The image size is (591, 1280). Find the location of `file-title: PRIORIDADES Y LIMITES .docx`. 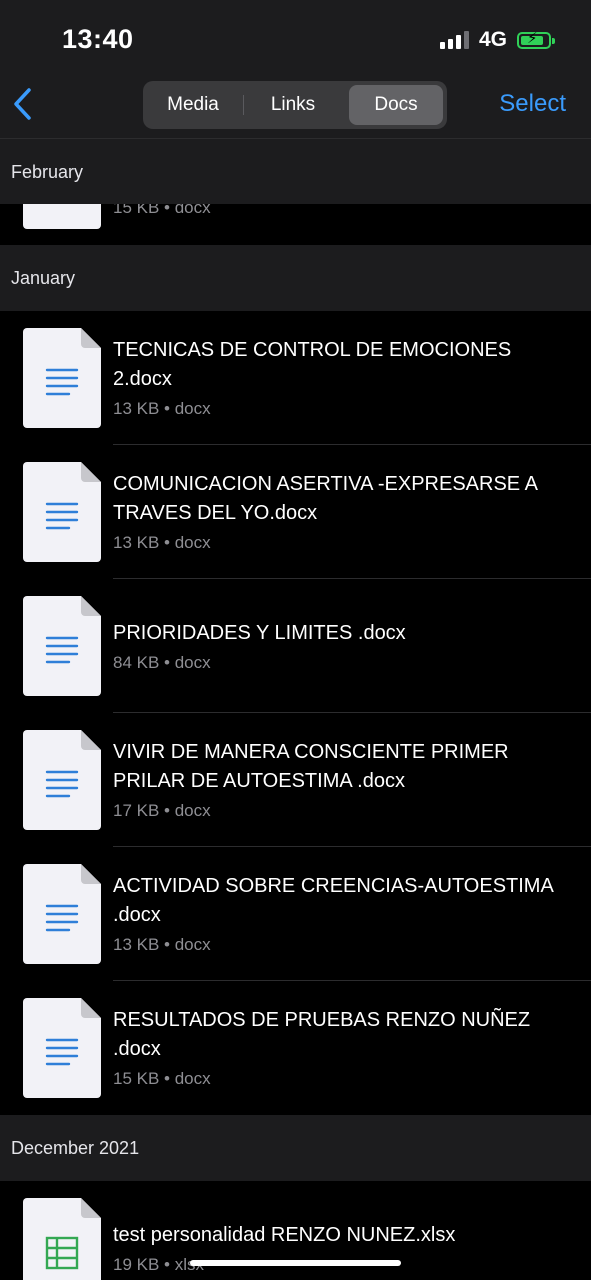

file-title: PRIORIDADES Y LIMITES .docx is located at coordinates (259, 633).